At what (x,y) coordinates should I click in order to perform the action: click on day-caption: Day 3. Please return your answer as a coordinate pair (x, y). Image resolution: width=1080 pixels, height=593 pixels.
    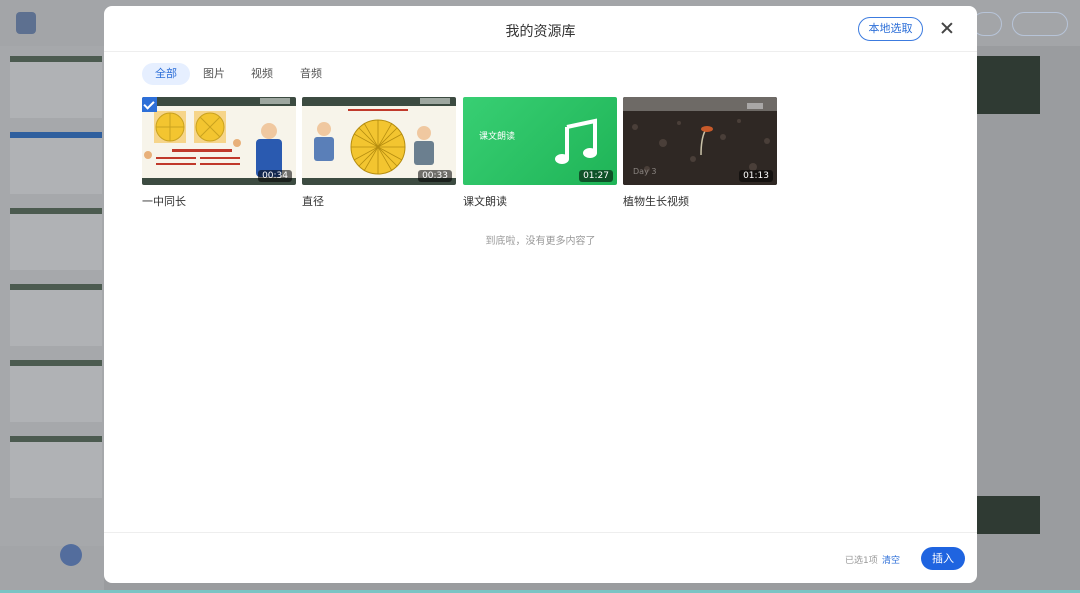
    Looking at the image, I should click on (645, 171).